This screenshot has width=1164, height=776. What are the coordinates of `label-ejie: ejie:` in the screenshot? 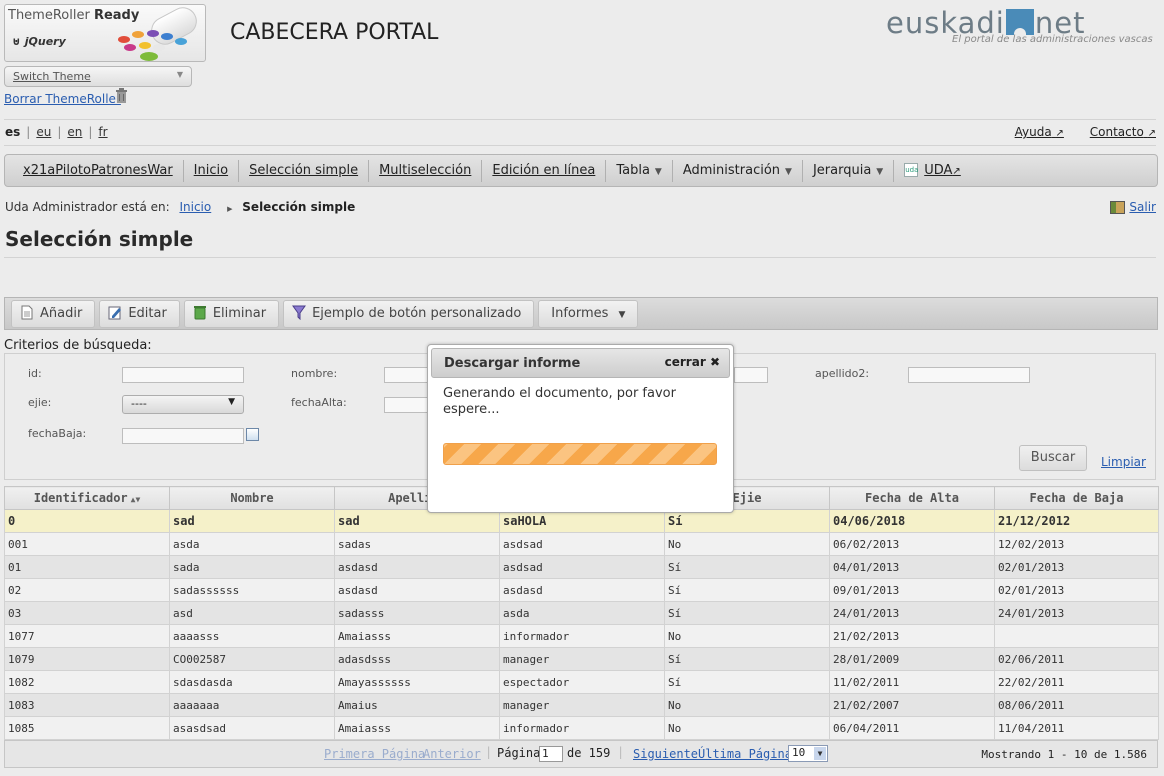 It's located at (40, 402).